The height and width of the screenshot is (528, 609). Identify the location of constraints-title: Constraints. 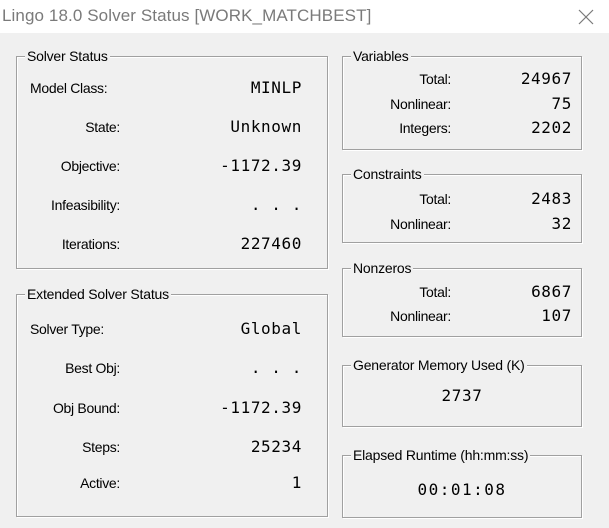
(387, 174).